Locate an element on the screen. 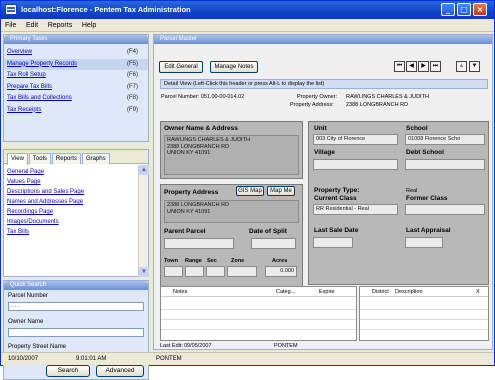 Image resolution: width=495 pixels, height=380 pixels. property-type-label: Property Type: is located at coordinates (337, 190).